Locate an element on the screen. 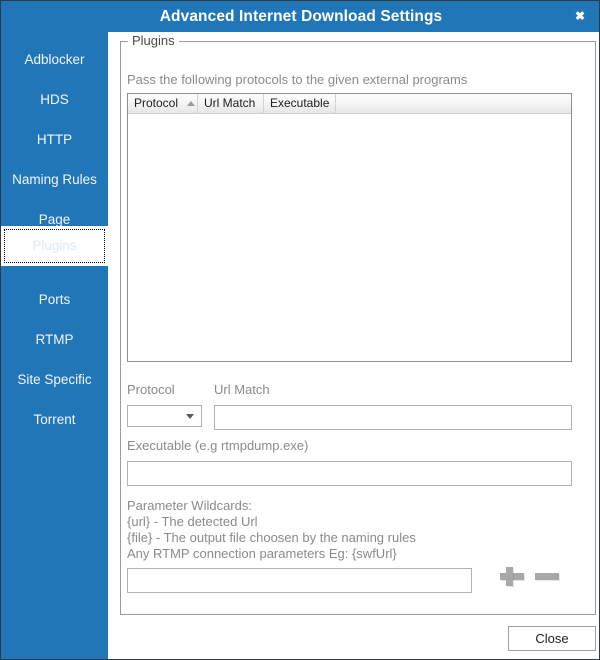 This screenshot has height=660, width=600. wildcard-line-url: {url} - The detected Url is located at coordinates (192, 521).